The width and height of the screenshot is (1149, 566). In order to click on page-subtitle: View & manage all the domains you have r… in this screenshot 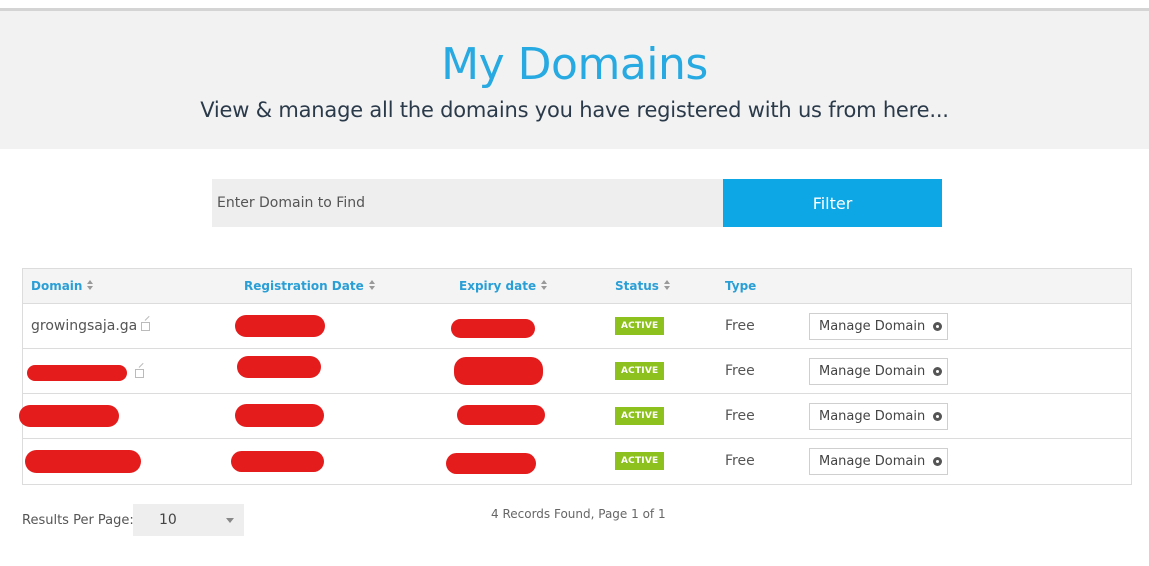, I will do `click(574, 110)`.